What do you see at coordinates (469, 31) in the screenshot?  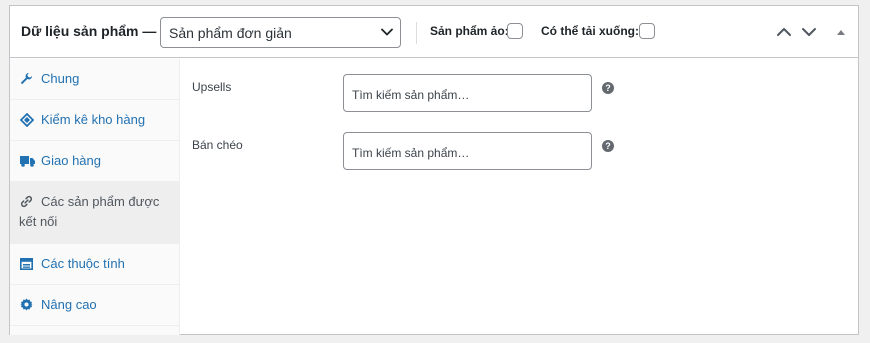 I see `virtual-label: Sản phẩm ảo:` at bounding box center [469, 31].